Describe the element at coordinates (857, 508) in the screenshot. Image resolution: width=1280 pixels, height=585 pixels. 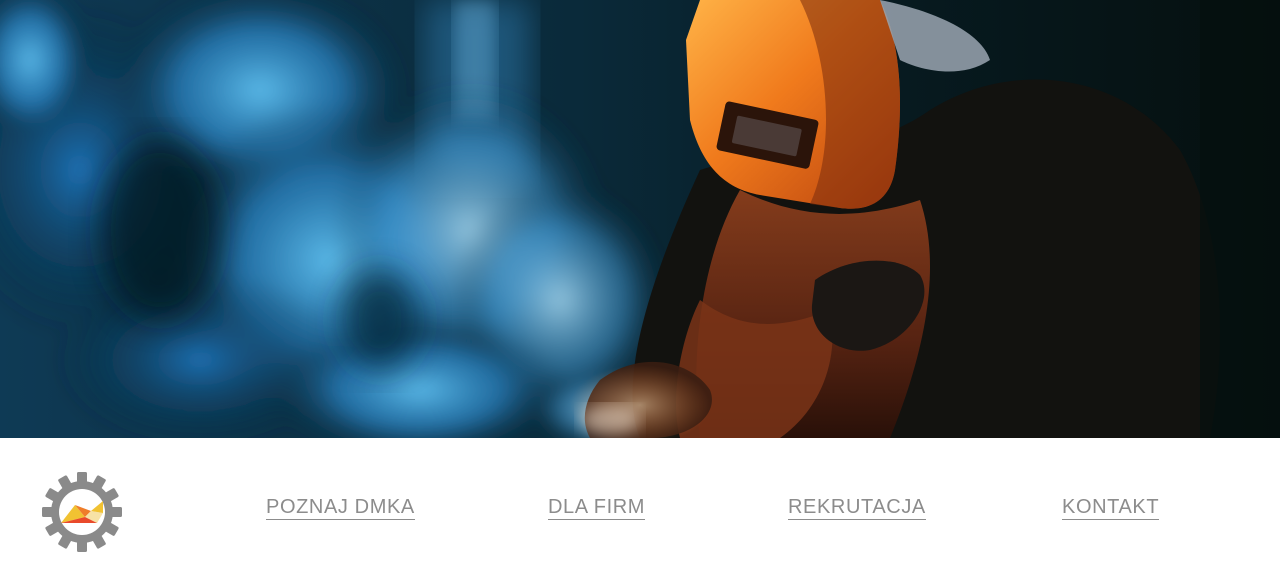
I see `nav-link-rekrutacja: REKRUTACJA` at that location.